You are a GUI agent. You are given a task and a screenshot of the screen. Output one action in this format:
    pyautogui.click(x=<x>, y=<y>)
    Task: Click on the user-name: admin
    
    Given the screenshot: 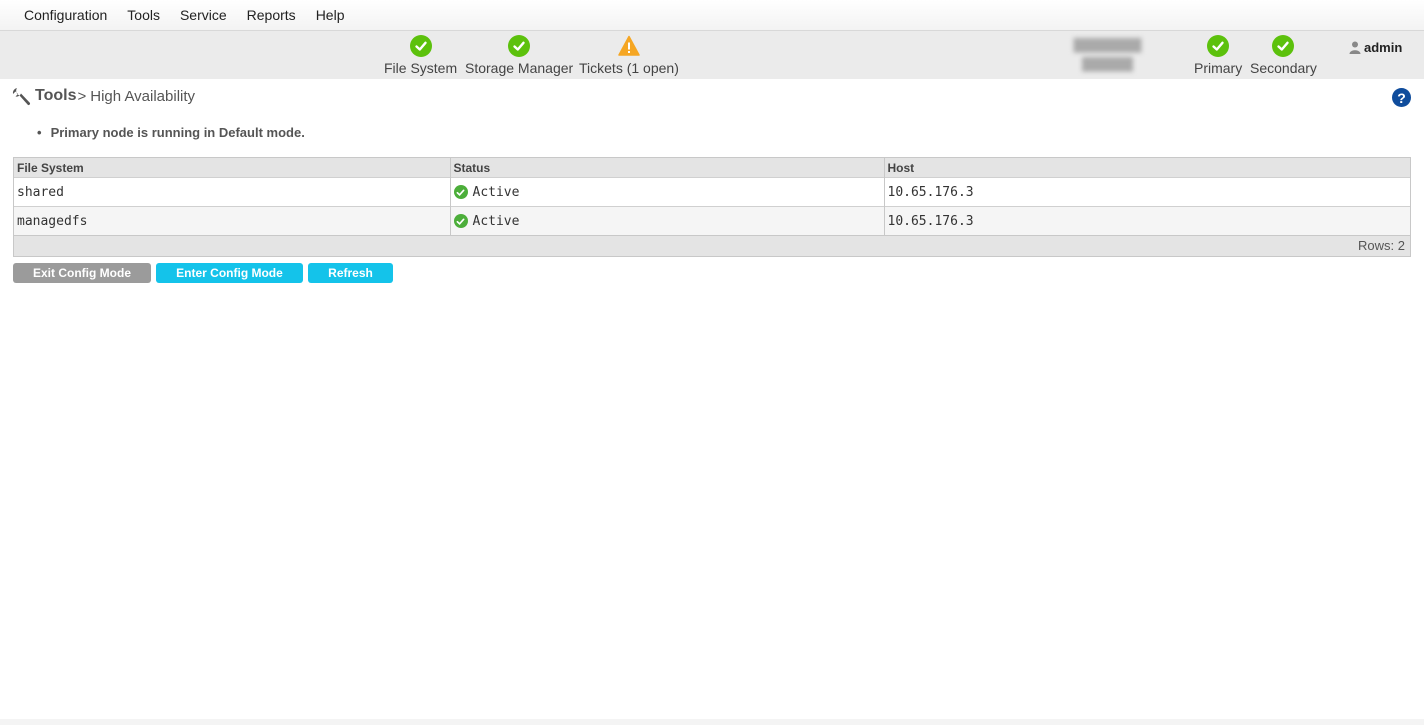 What is the action you would take?
    pyautogui.click(x=1383, y=47)
    